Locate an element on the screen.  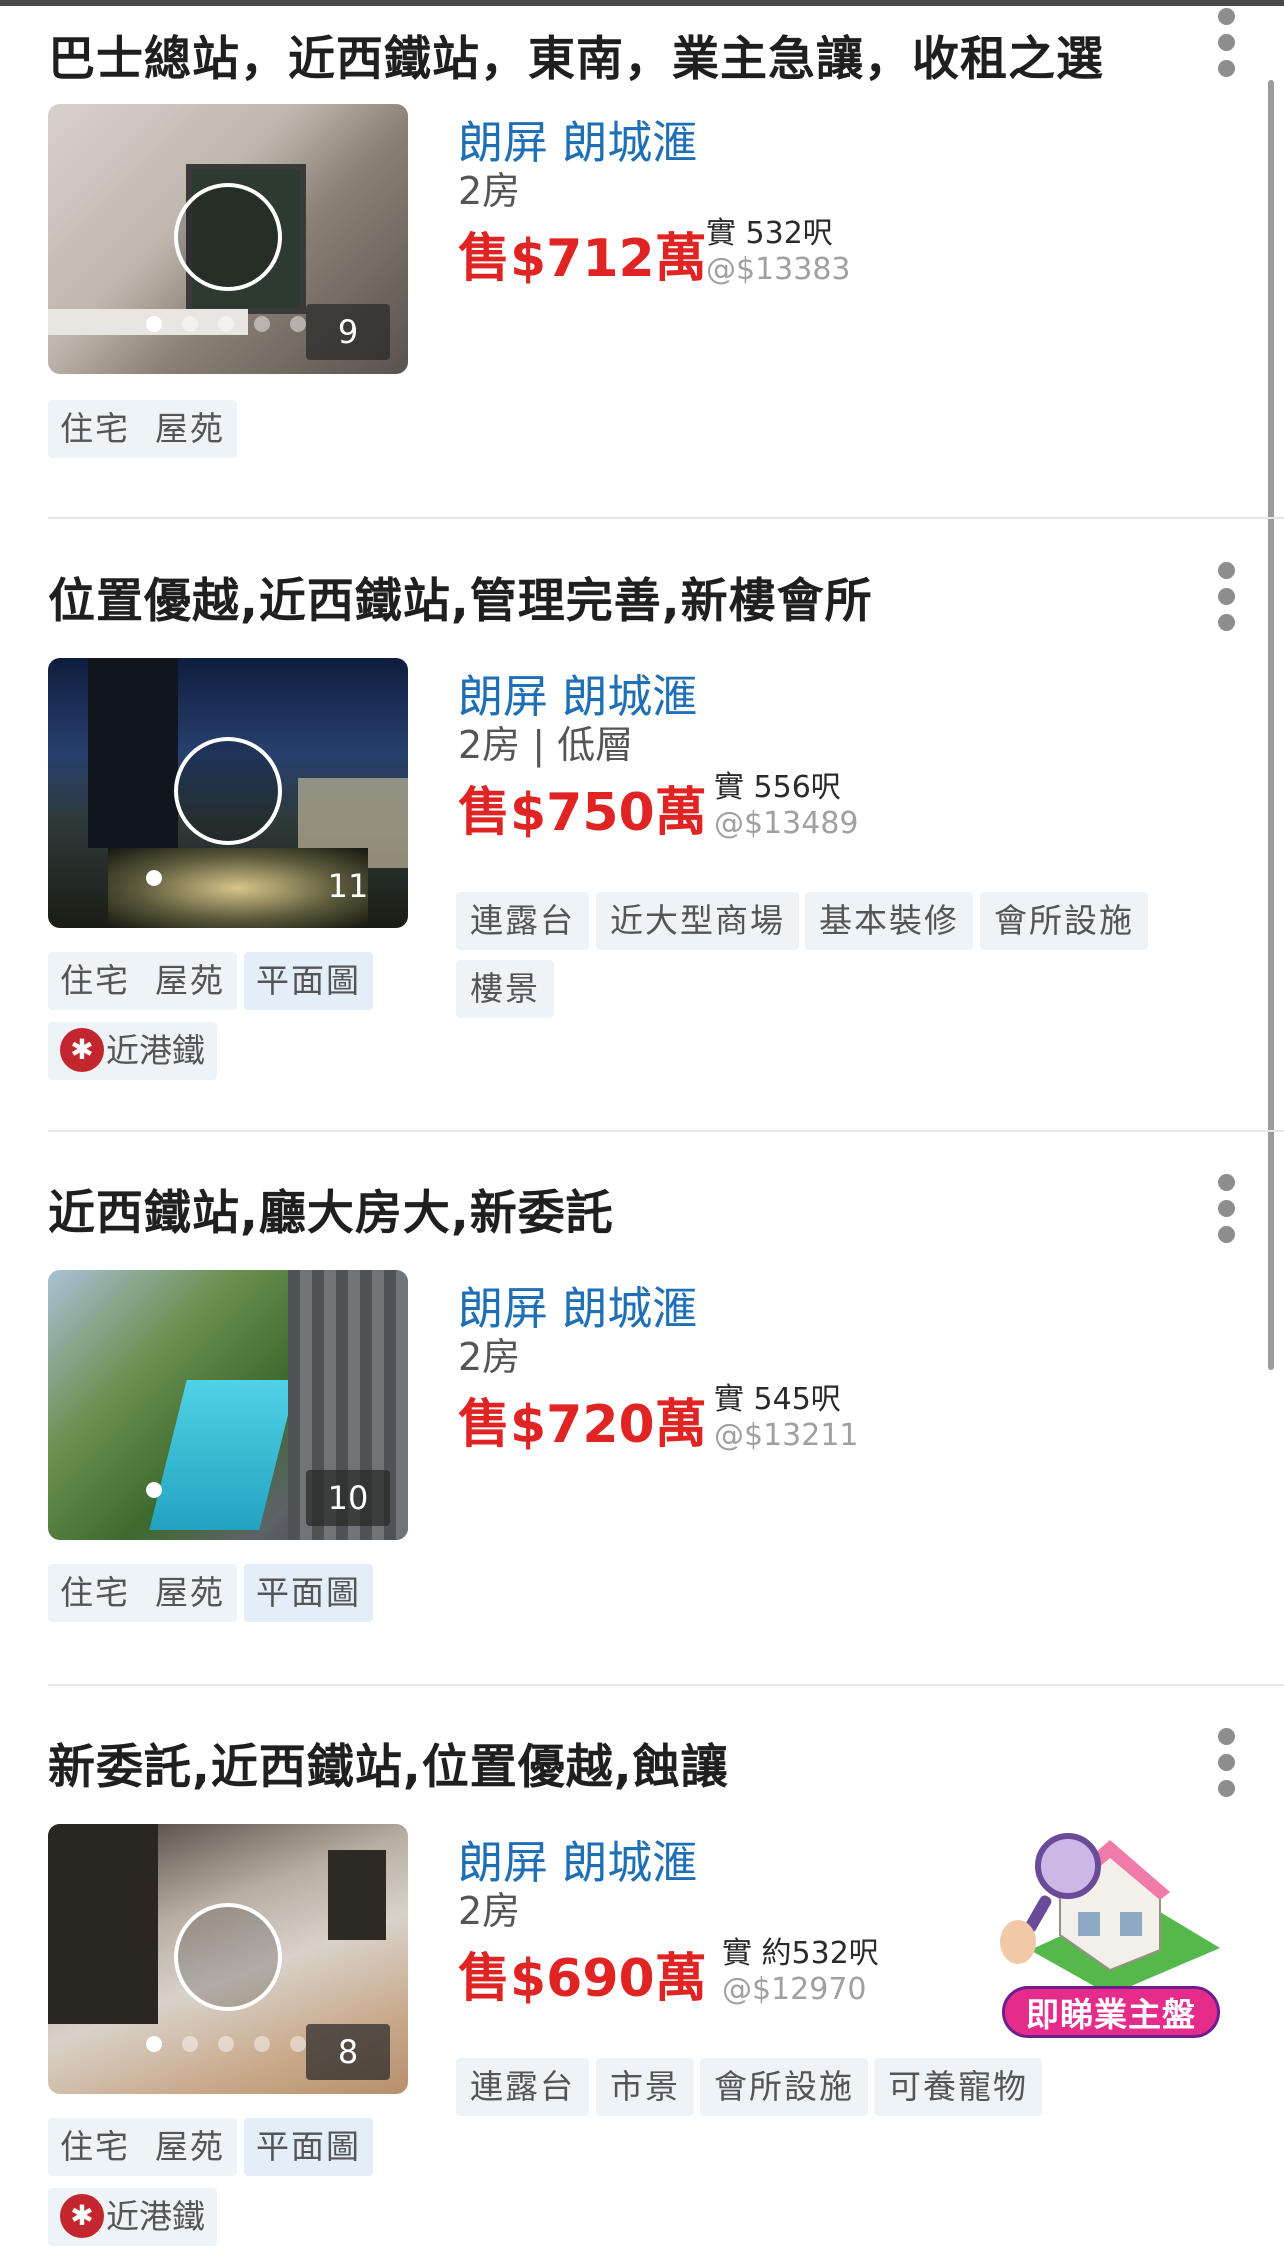
listing-title: 位置優越,近西鐵站,管理完善,新樓會所 is located at coordinates (460, 596).